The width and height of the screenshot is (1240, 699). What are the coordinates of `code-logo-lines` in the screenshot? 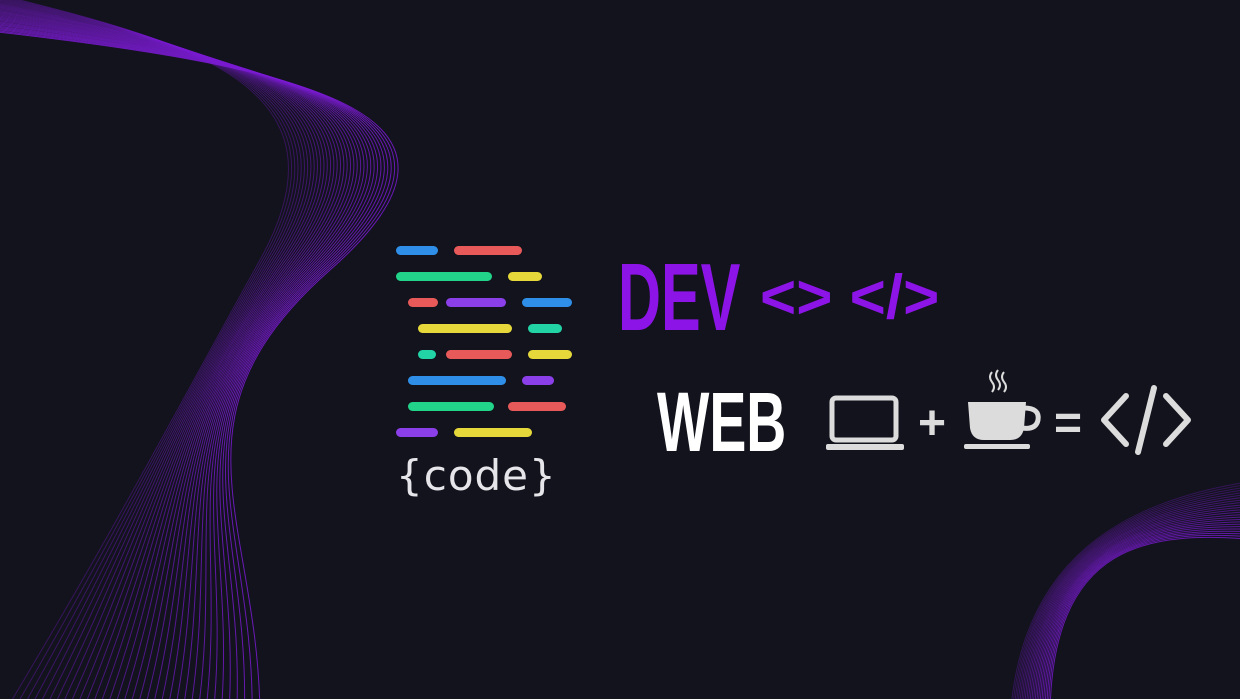 It's located at (486, 342).